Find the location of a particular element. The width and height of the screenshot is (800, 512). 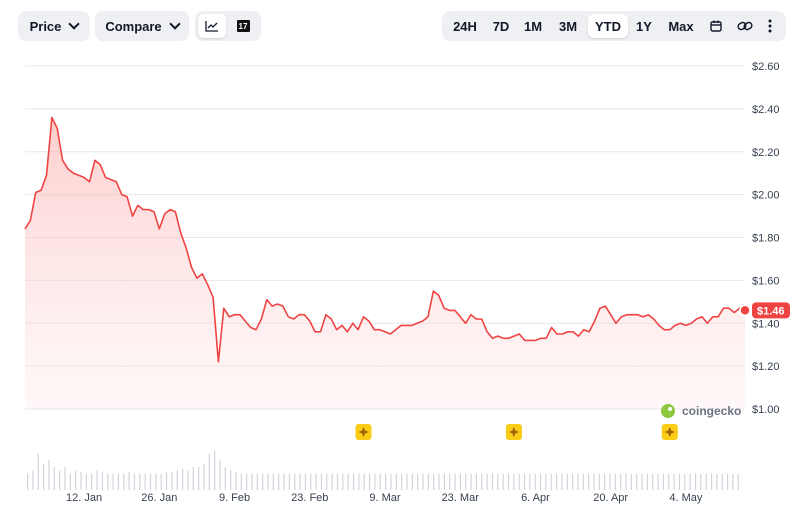

x-tick-label: 12. Jan is located at coordinates (84, 498).